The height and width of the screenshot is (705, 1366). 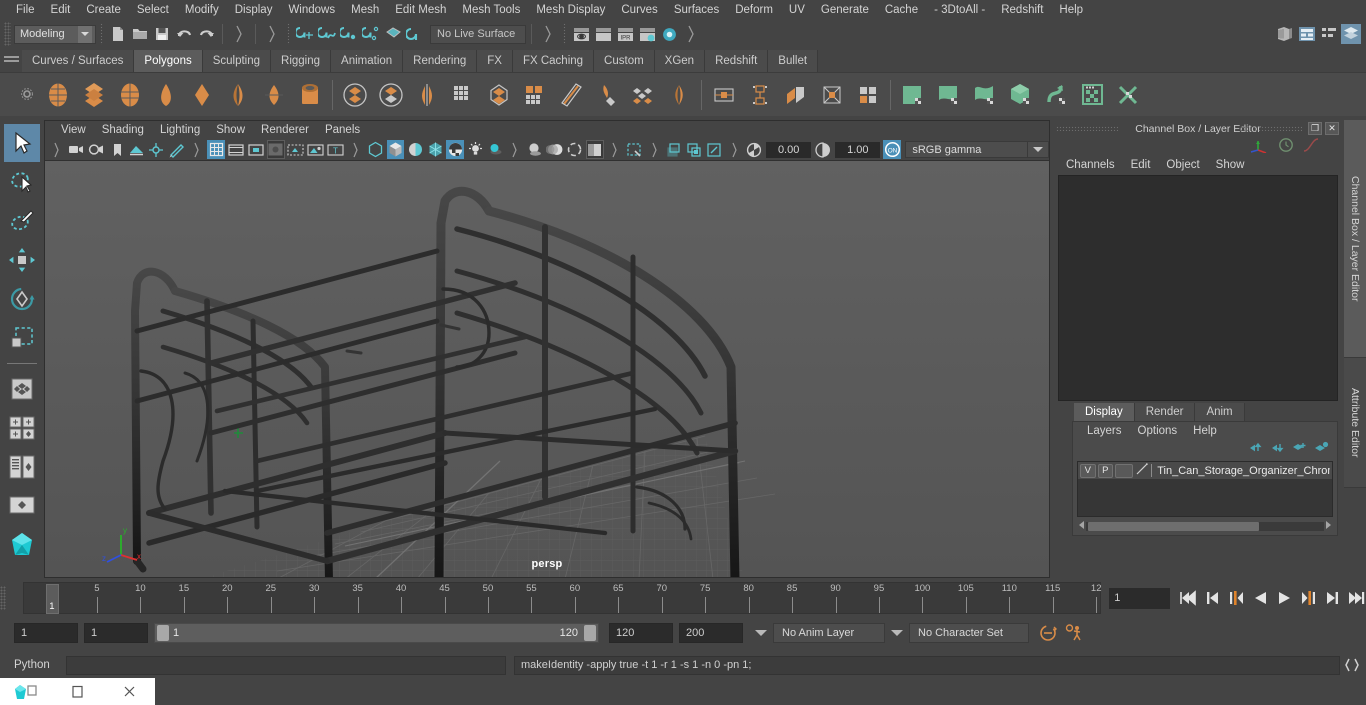 What do you see at coordinates (40, 665) in the screenshot?
I see `command-language-label: Python` at bounding box center [40, 665].